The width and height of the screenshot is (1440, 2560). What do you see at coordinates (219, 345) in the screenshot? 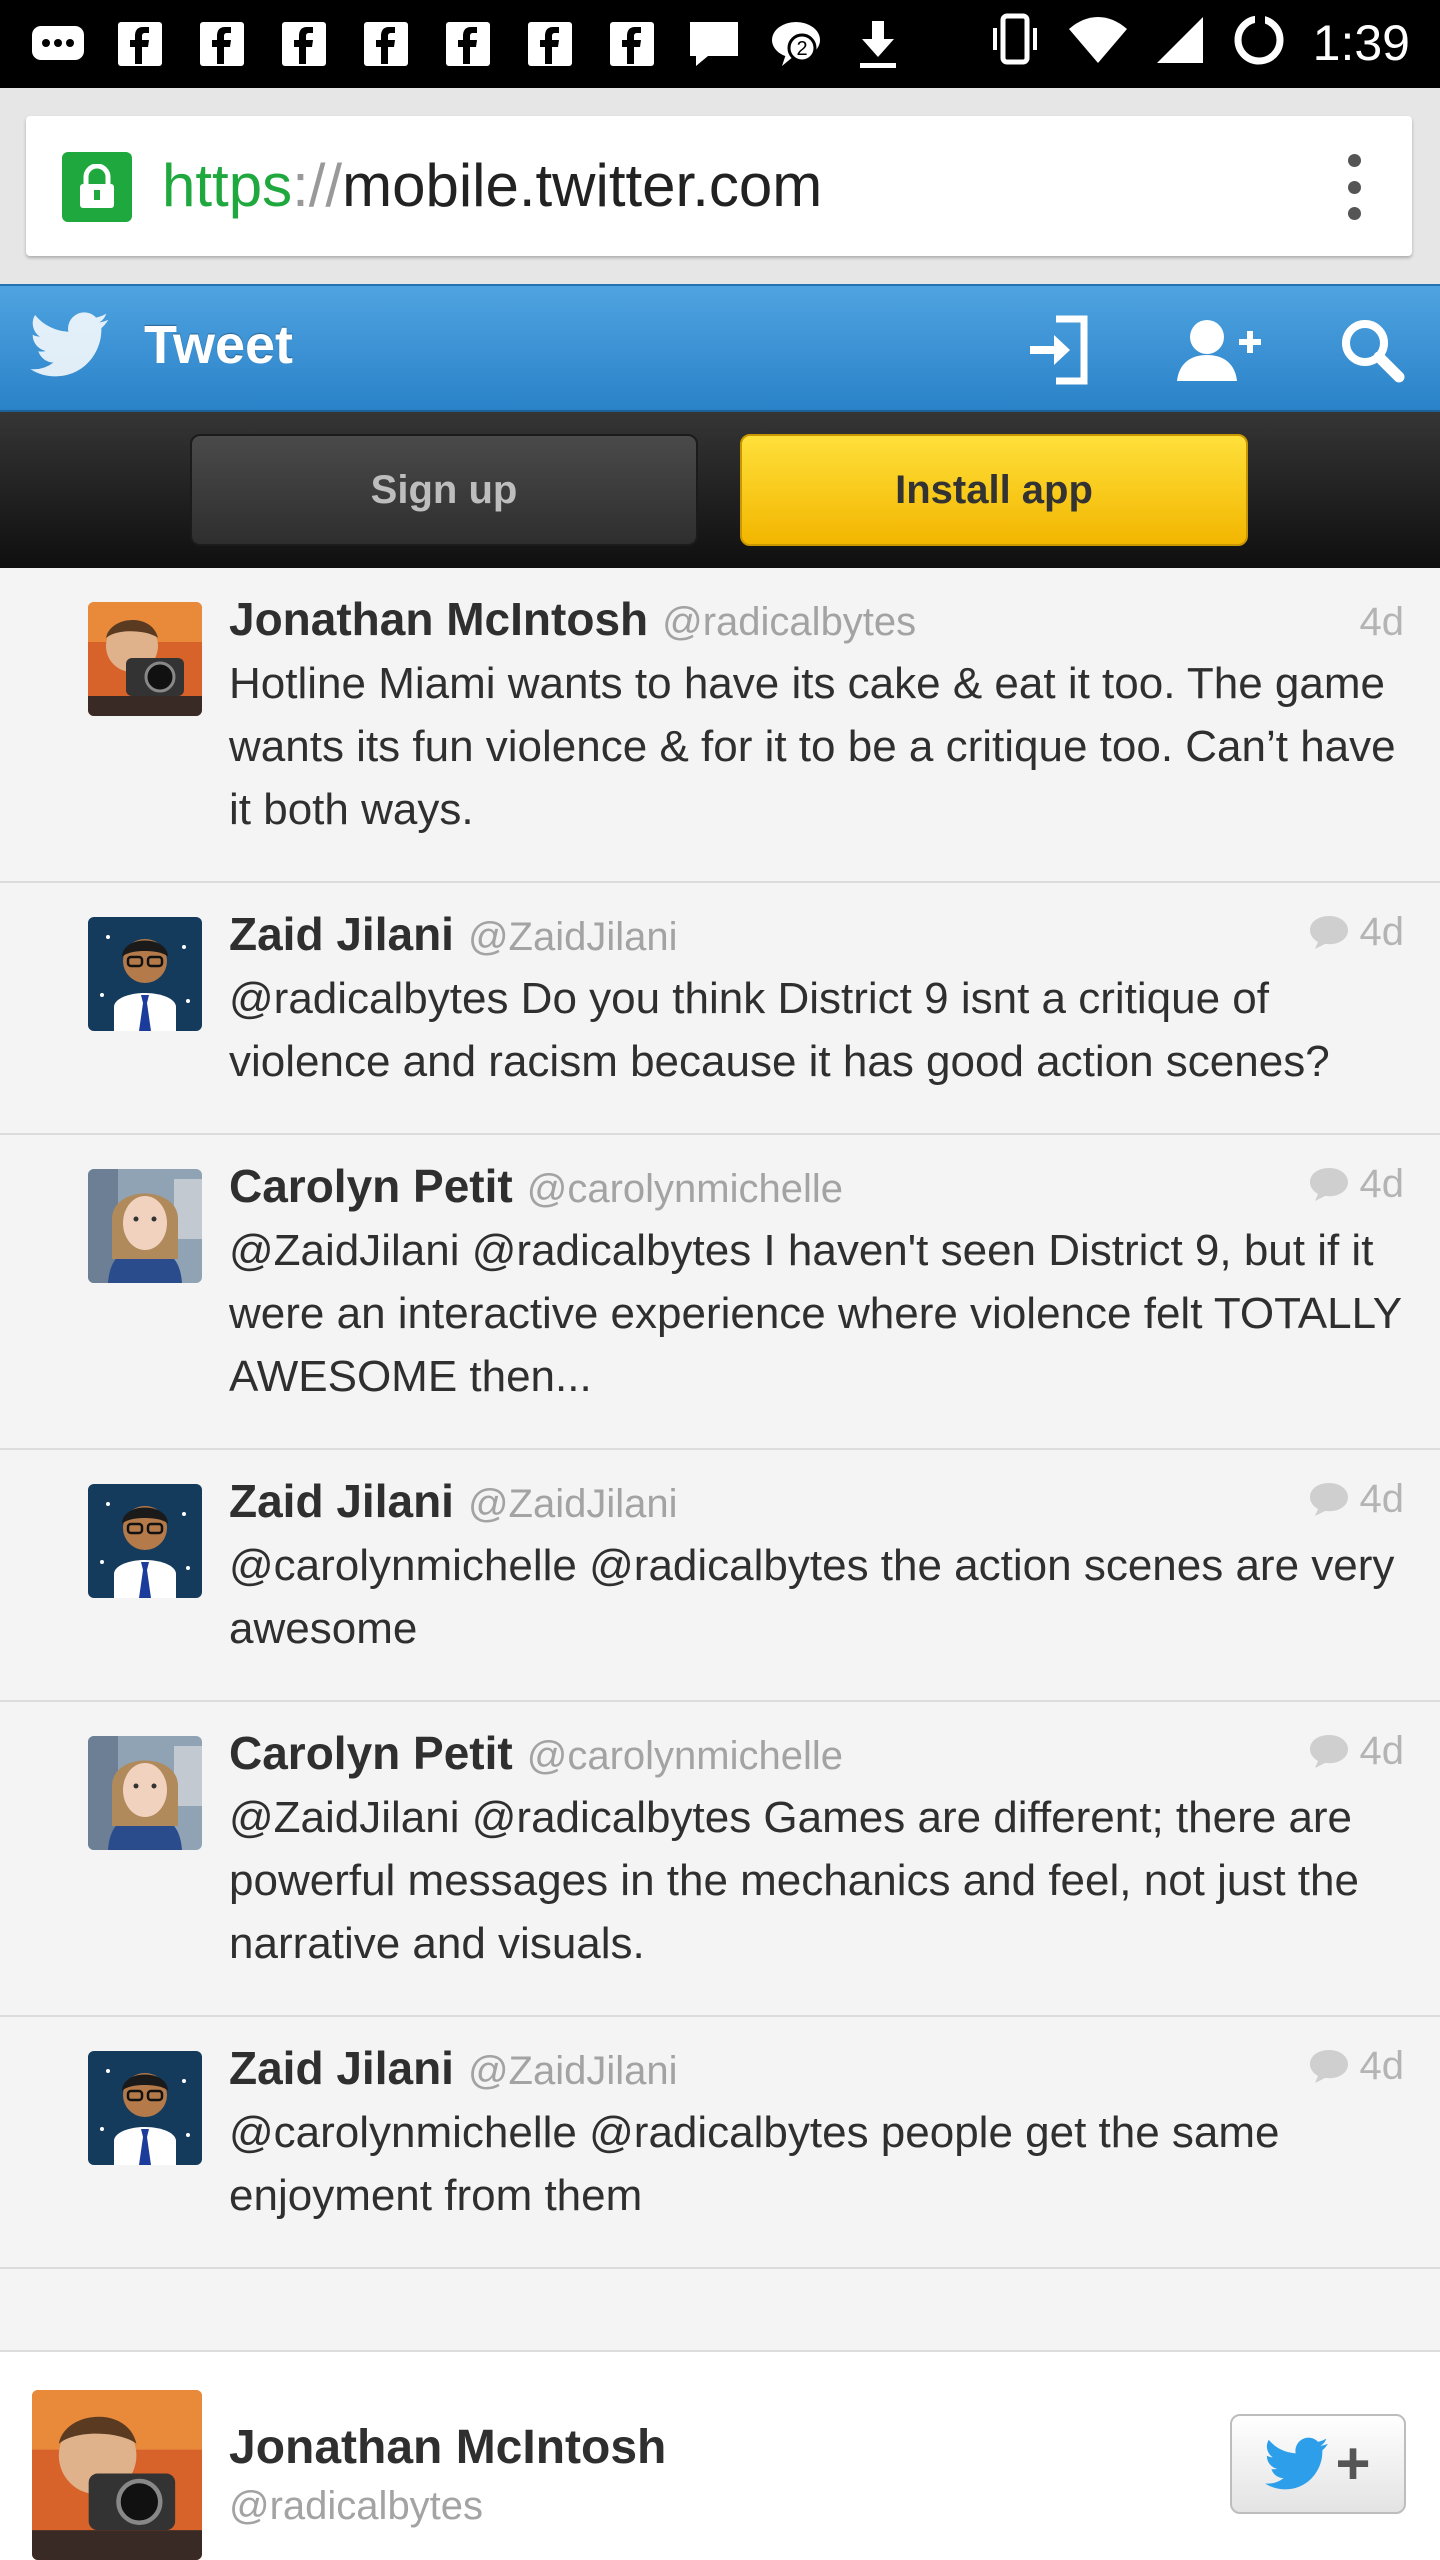
I see `page-title: Tweet` at bounding box center [219, 345].